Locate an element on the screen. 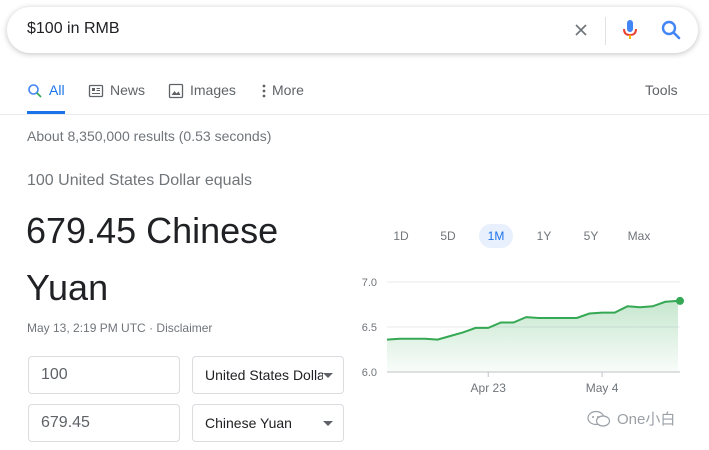 The height and width of the screenshot is (450, 709). tab-label: More is located at coordinates (288, 90).